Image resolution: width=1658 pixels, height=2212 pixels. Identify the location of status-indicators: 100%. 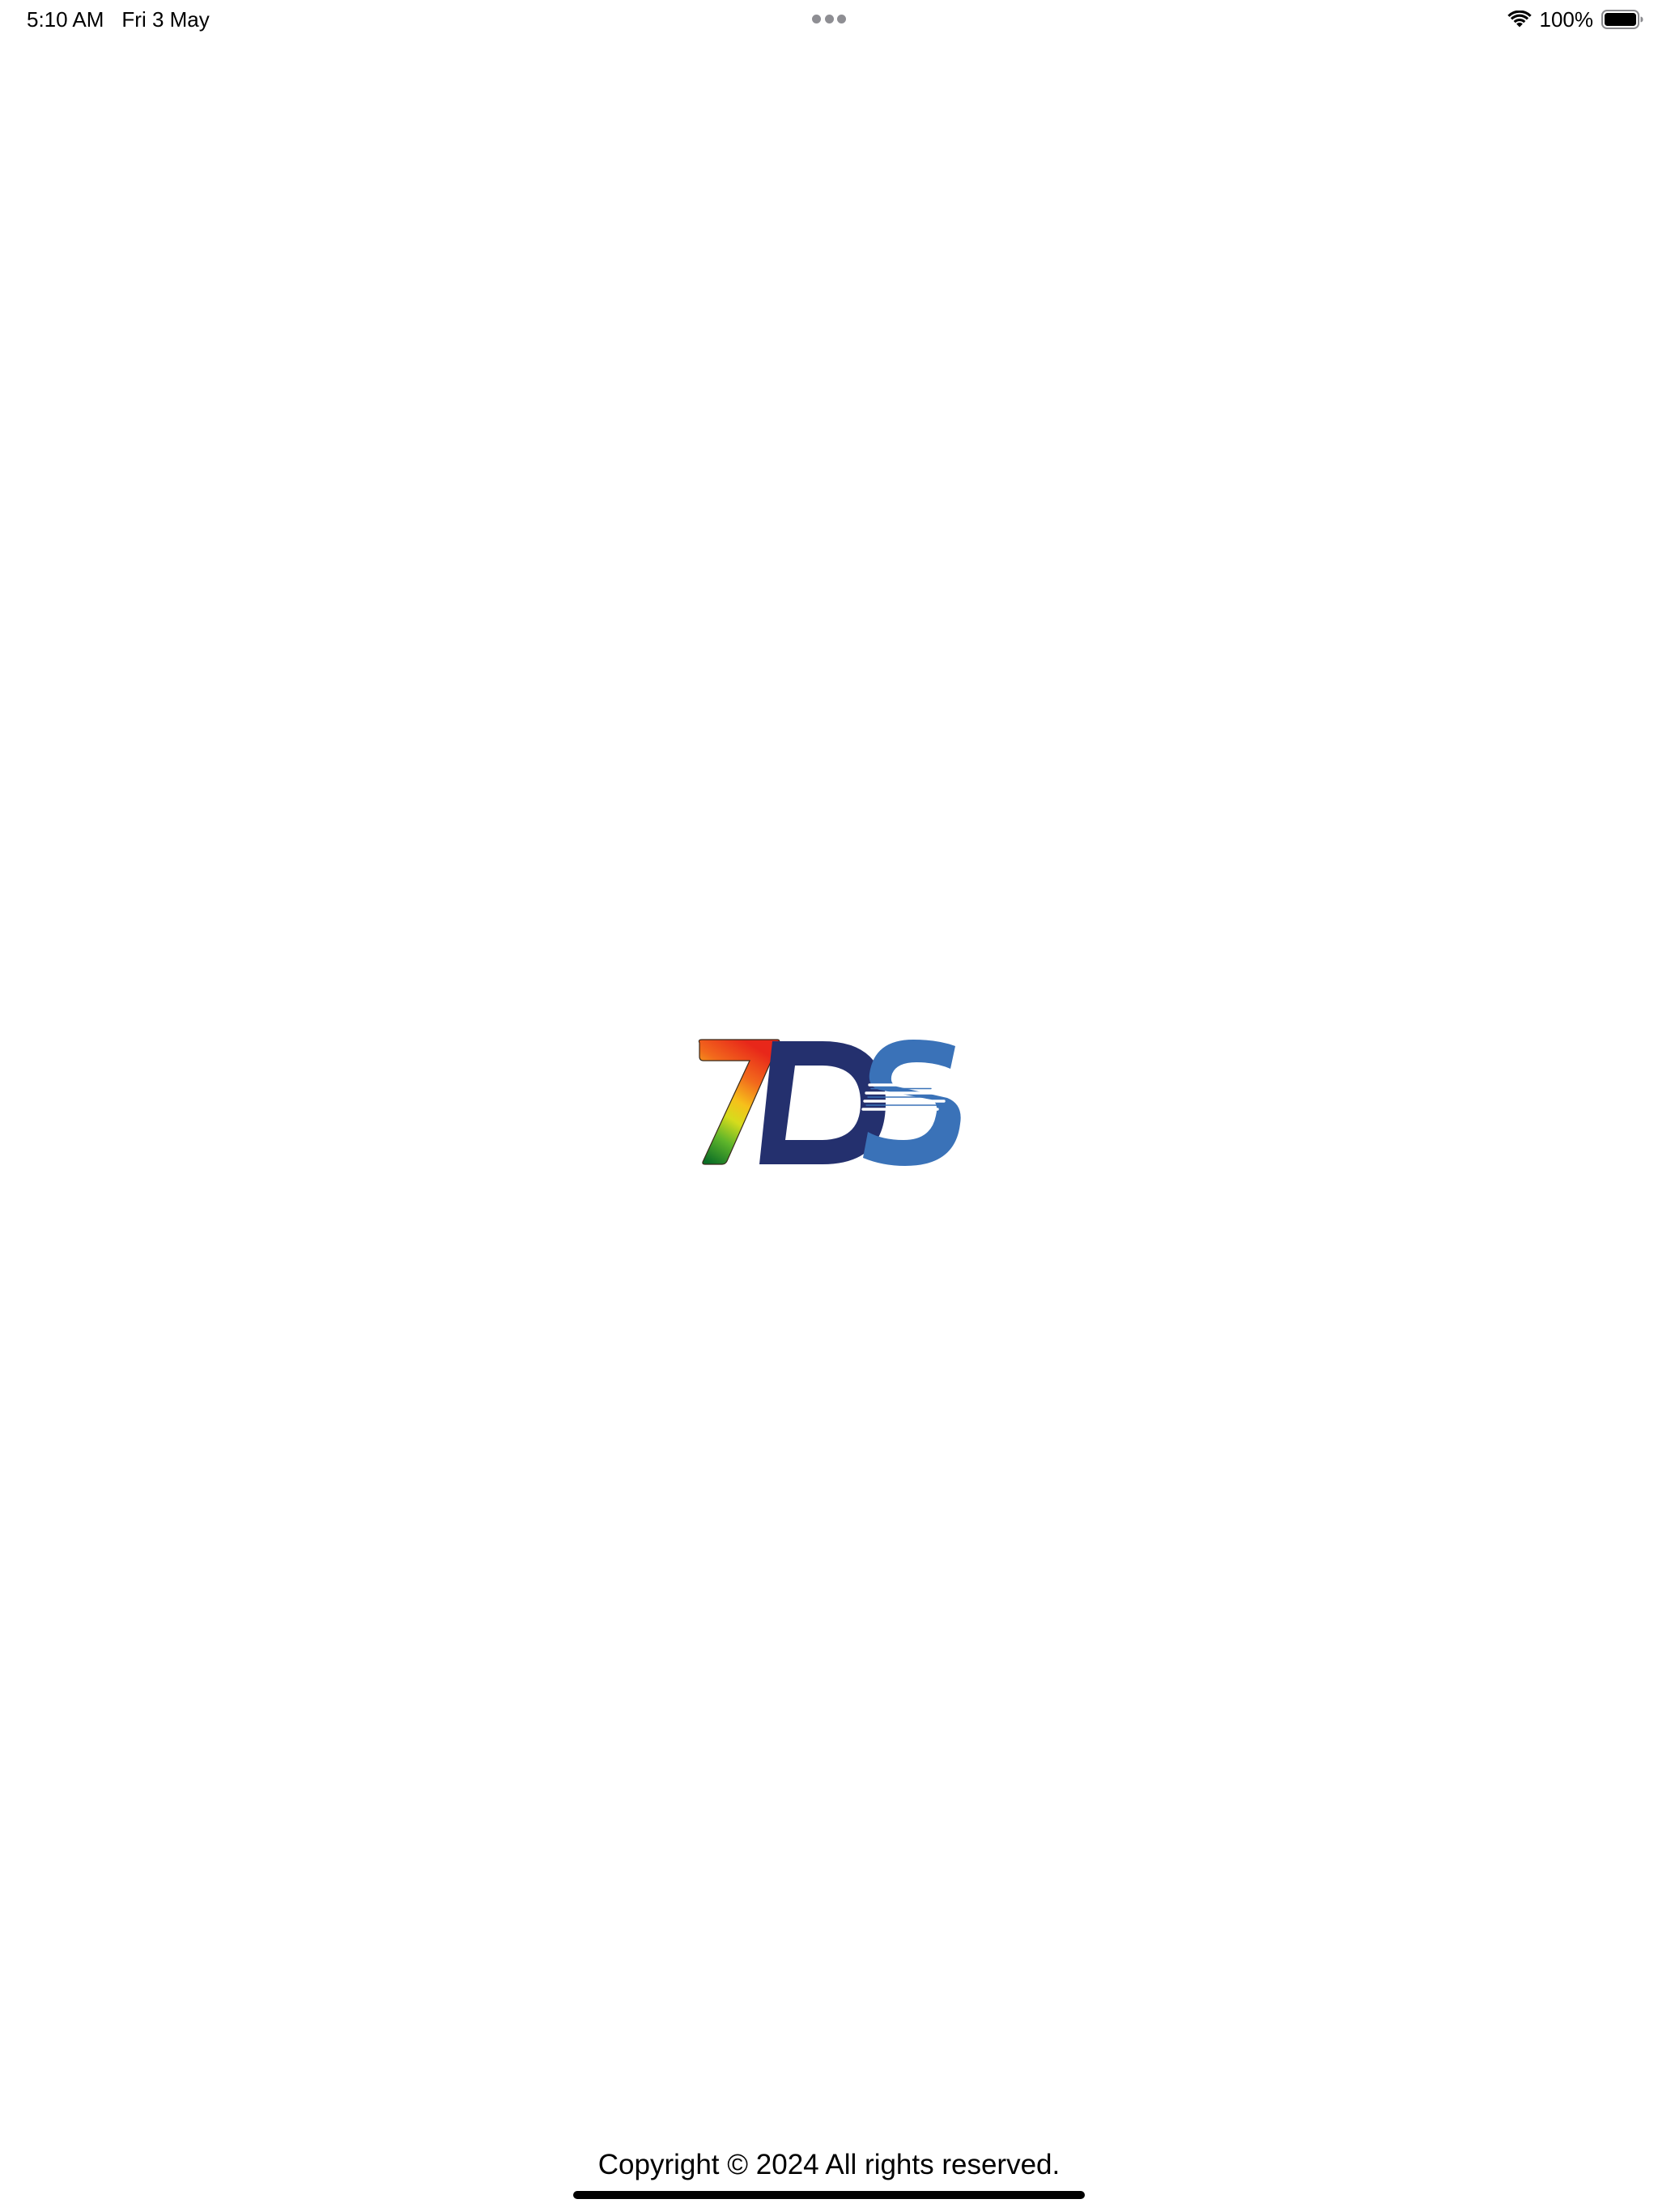
(1575, 19).